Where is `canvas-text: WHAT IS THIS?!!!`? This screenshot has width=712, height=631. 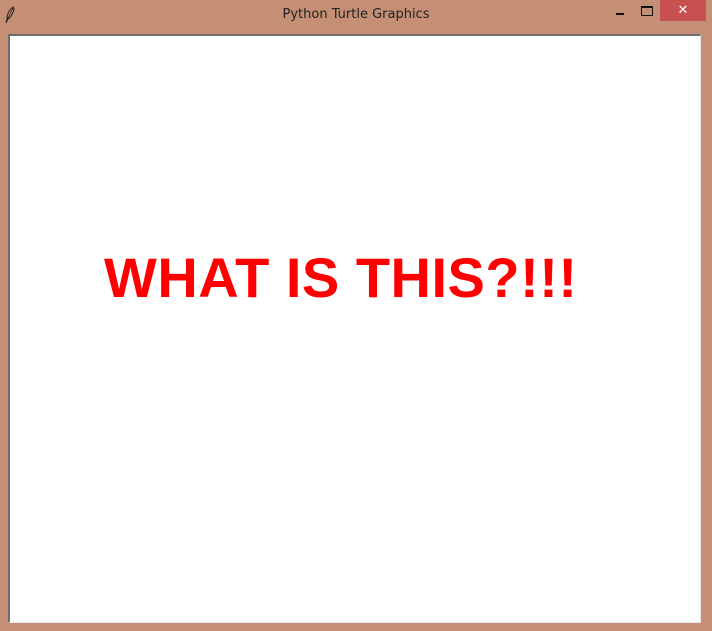
canvas-text: WHAT IS THIS?!!! is located at coordinates (341, 277).